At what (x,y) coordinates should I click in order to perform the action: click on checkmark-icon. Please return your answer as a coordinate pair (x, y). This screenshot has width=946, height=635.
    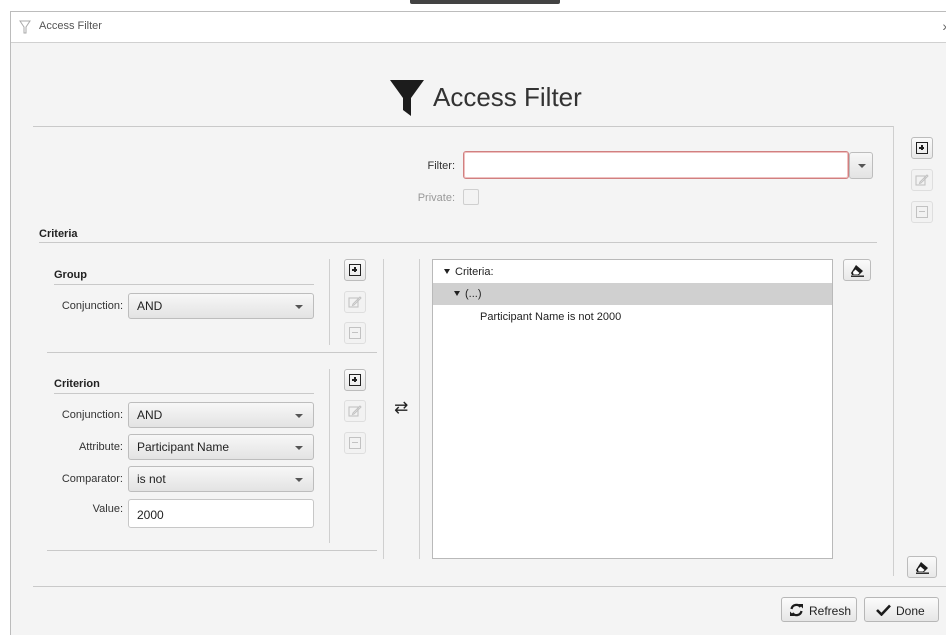
    Looking at the image, I should click on (883, 610).